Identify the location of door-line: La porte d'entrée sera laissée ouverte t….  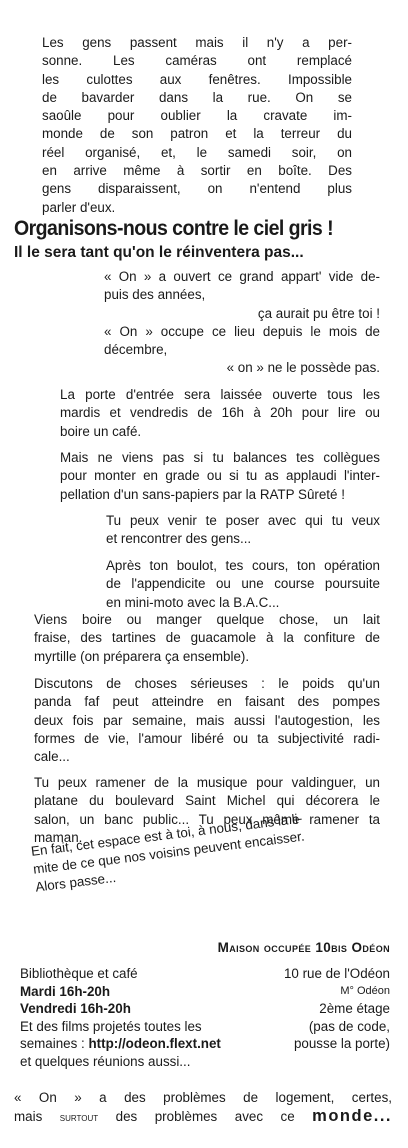
(220, 394).